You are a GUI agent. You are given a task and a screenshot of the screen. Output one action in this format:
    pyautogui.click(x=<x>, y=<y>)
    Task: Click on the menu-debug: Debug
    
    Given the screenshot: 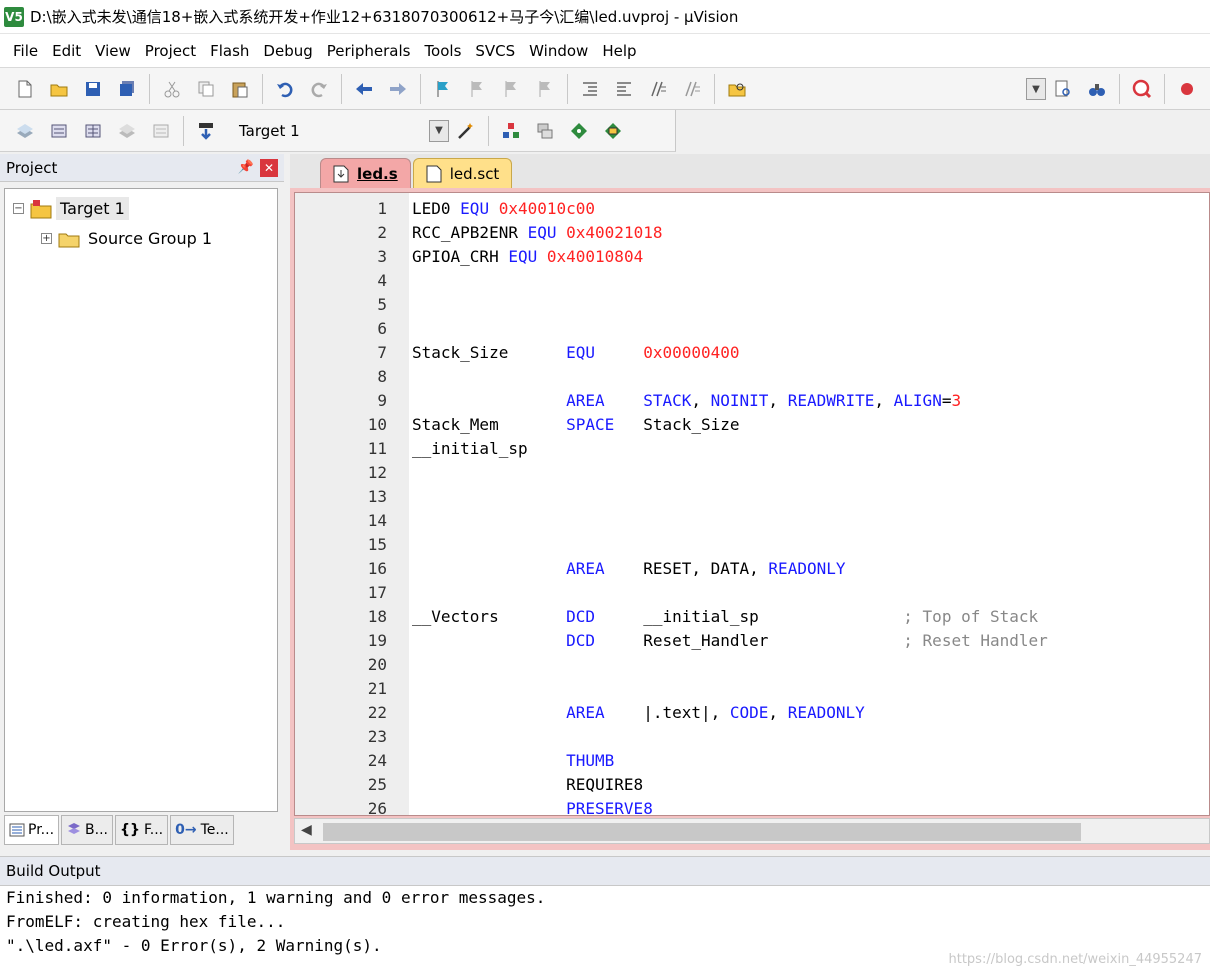 What is the action you would take?
    pyautogui.click(x=287, y=51)
    